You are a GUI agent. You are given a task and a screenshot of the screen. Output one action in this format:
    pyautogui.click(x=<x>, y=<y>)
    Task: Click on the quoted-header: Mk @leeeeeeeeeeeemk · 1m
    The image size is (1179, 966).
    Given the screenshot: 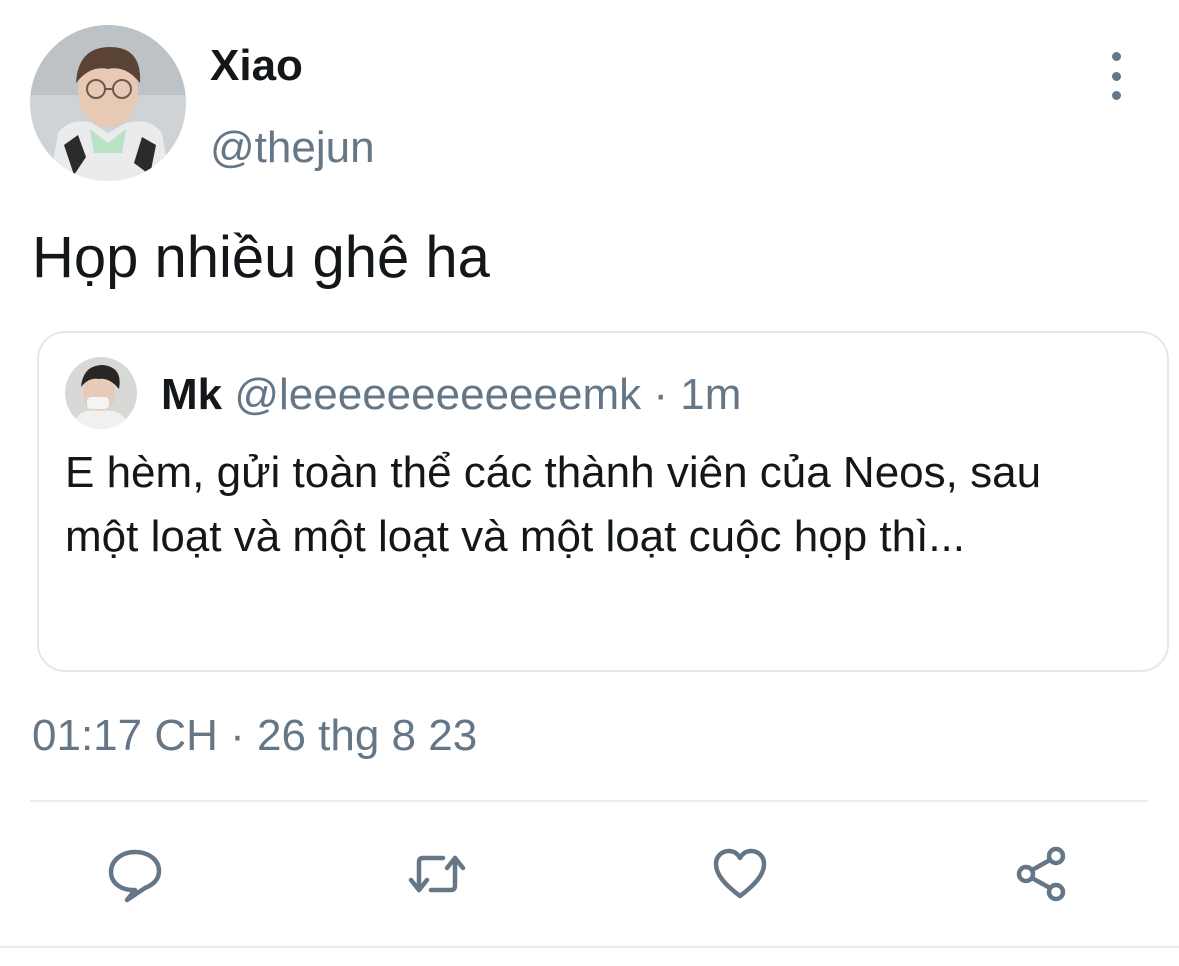 What is the action you would take?
    pyautogui.click(x=451, y=395)
    